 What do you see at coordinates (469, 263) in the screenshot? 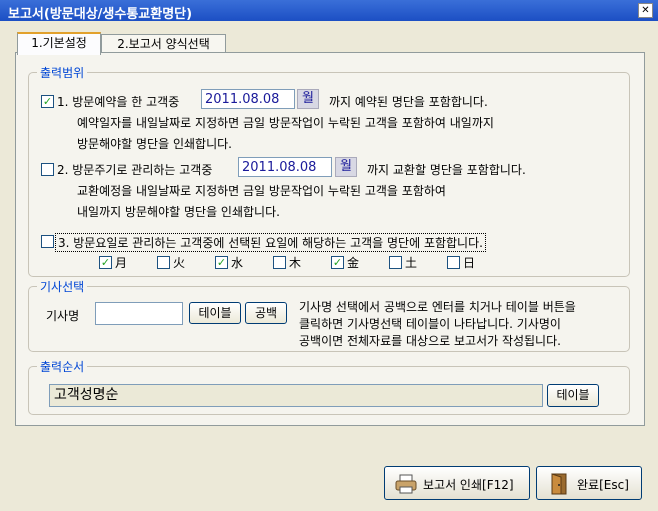
I see `weekday-sun-label: 日` at bounding box center [469, 263].